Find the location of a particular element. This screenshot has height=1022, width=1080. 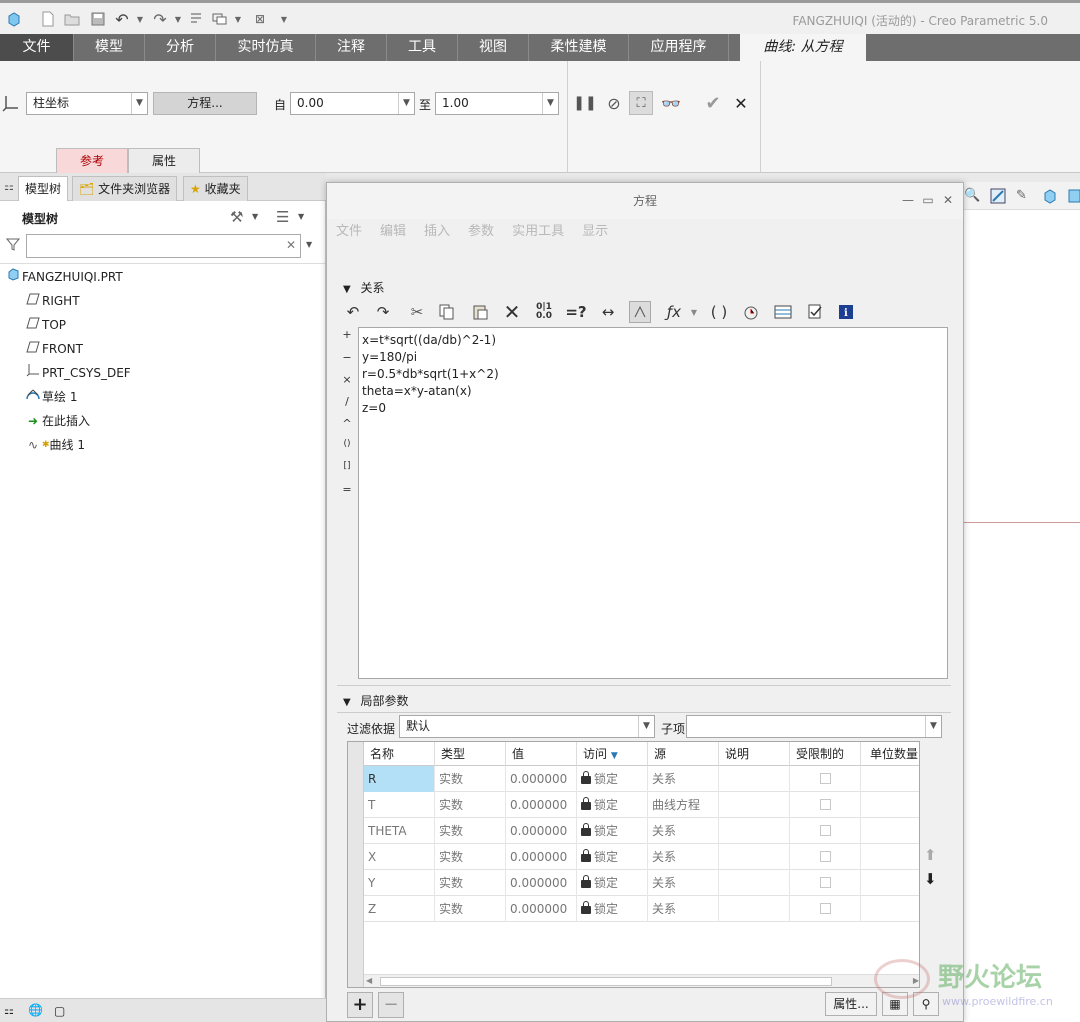

table-row: X 实数 0.000000 锁定 关系 is located at coordinates (641, 857).